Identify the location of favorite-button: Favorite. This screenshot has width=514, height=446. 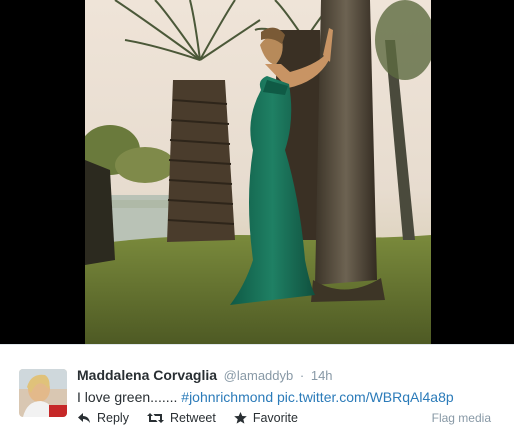
(266, 418).